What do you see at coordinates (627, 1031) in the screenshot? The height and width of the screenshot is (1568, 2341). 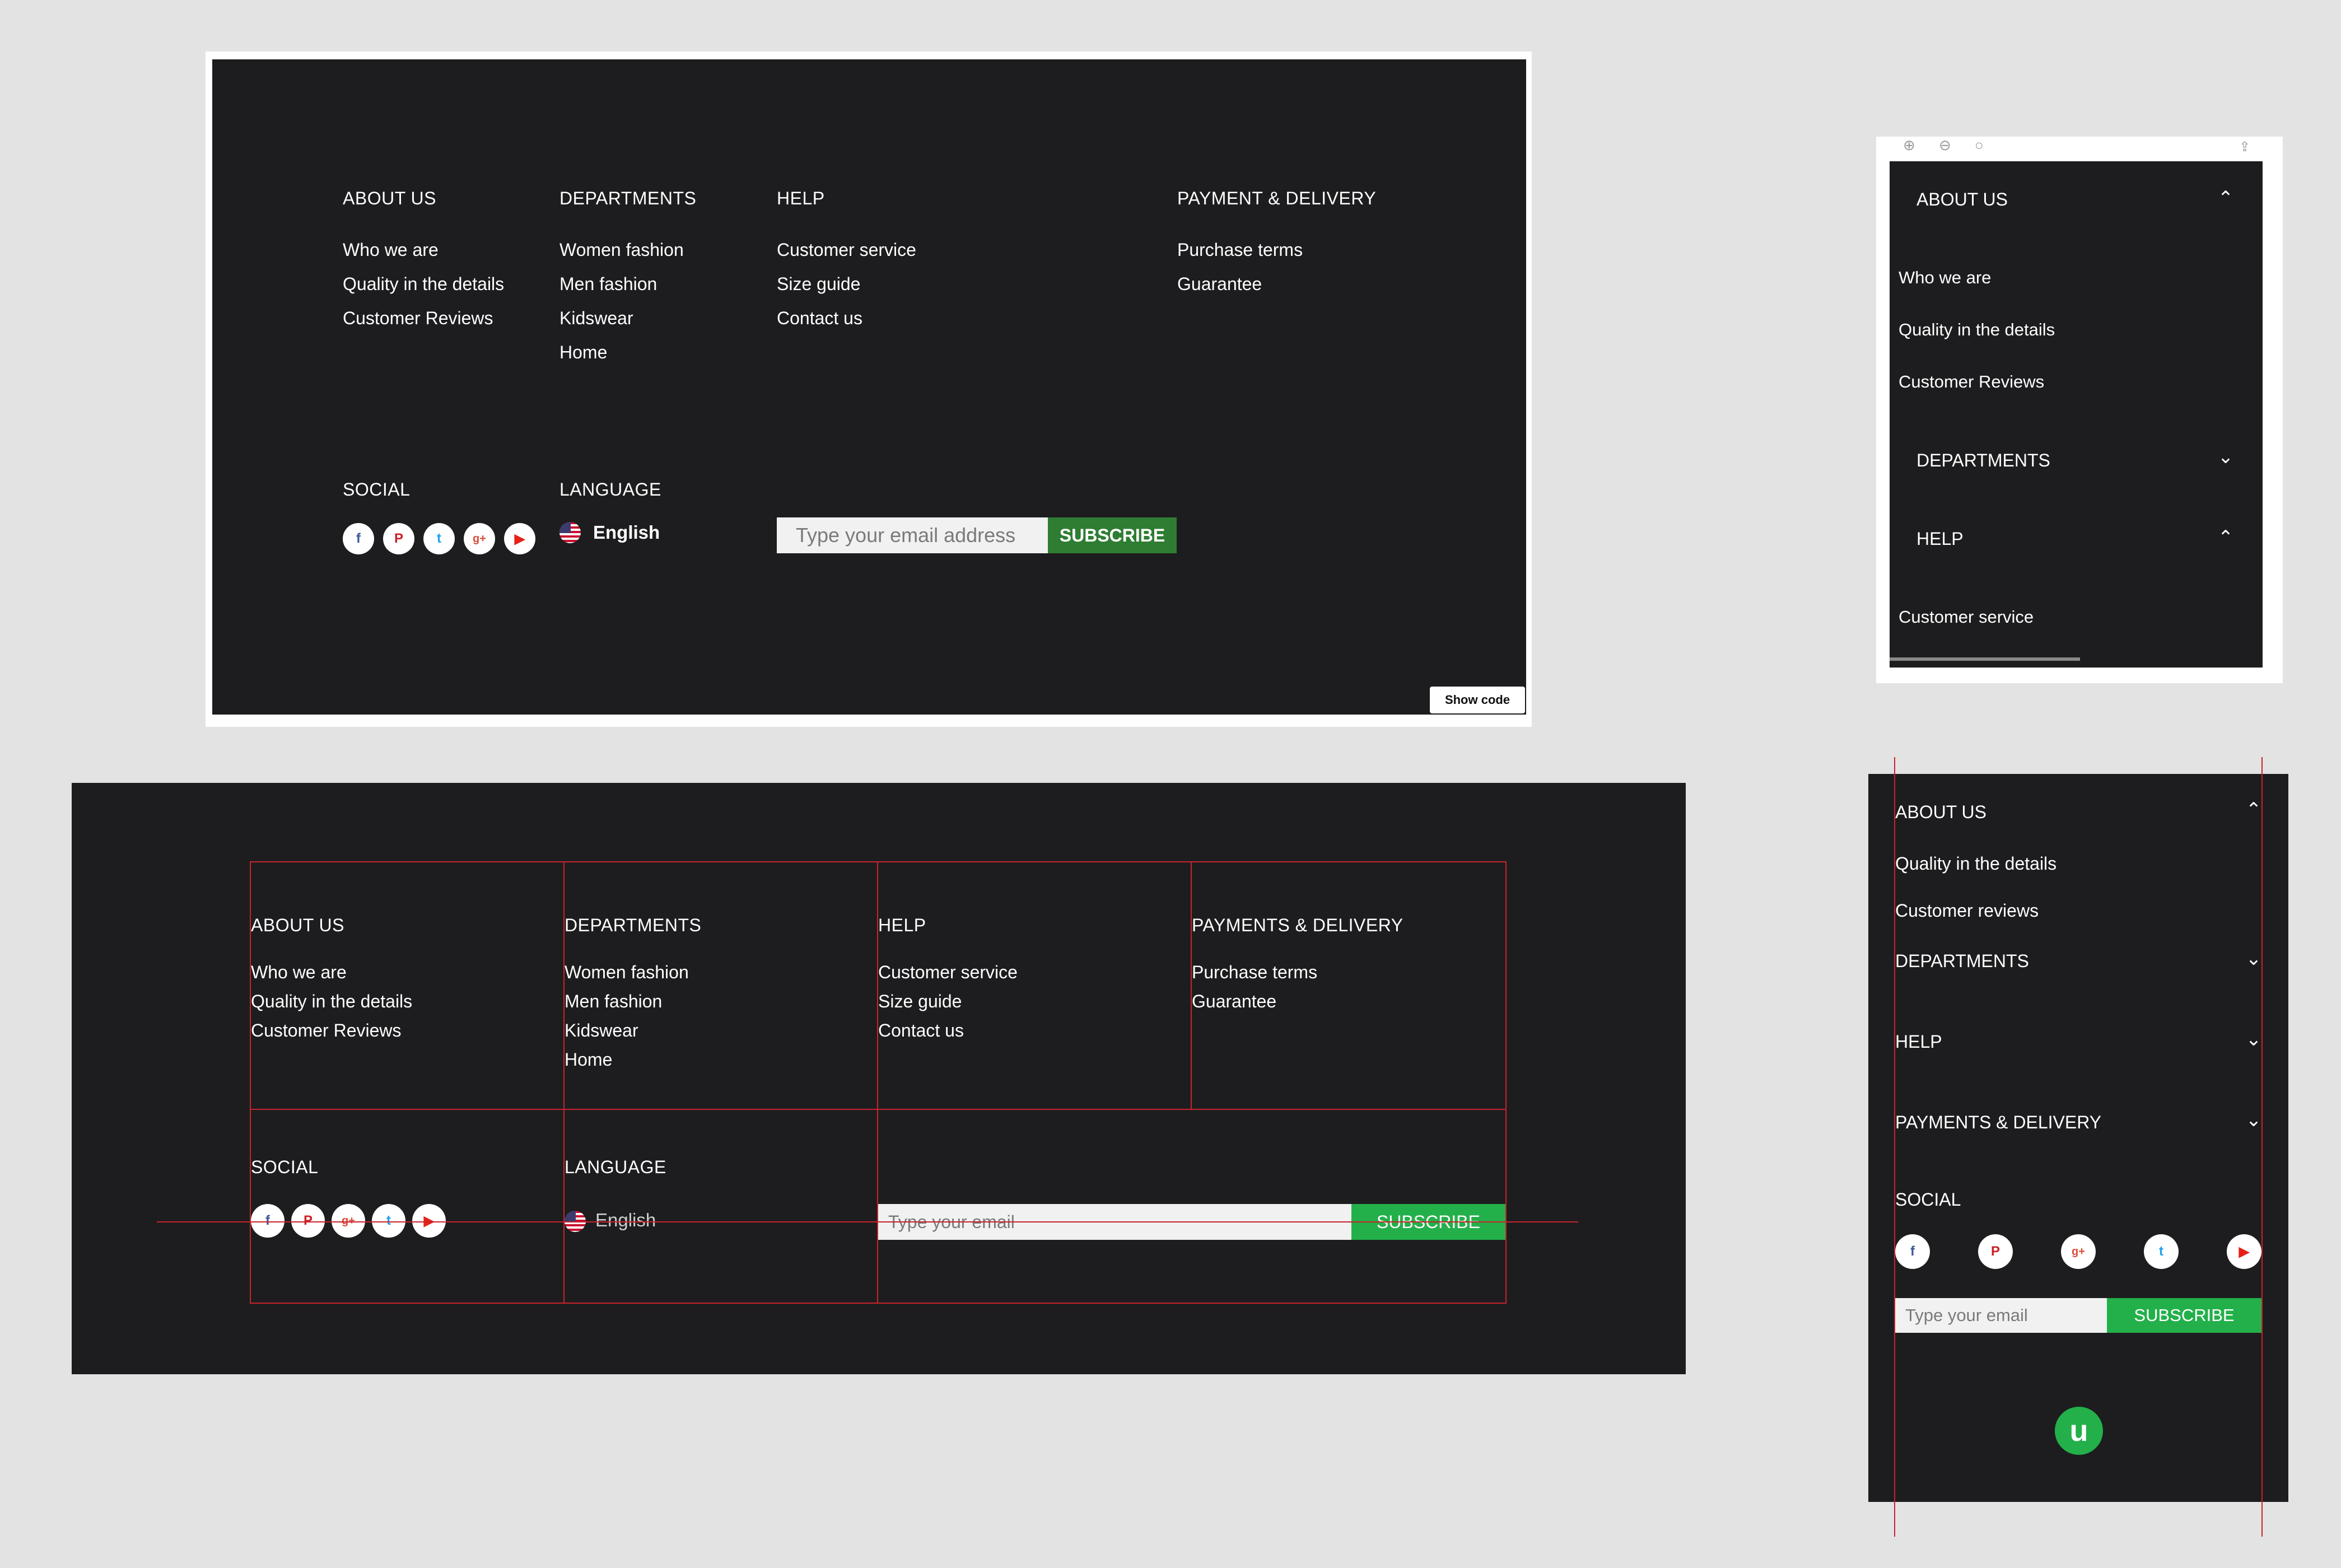 I see `wf-link-kidswear: Kidswear` at bounding box center [627, 1031].